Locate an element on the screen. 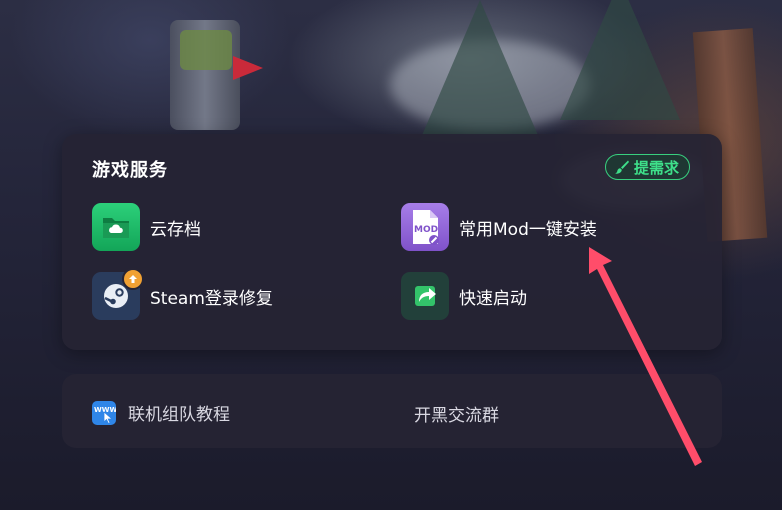  chat-group-link: 开黑交流群 is located at coordinates (456, 413).